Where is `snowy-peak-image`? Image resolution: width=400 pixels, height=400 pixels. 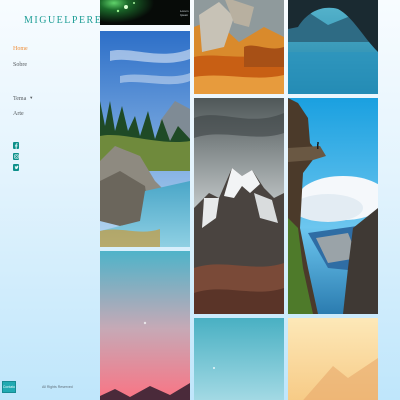
snowy-peak-image is located at coordinates (239, 206).